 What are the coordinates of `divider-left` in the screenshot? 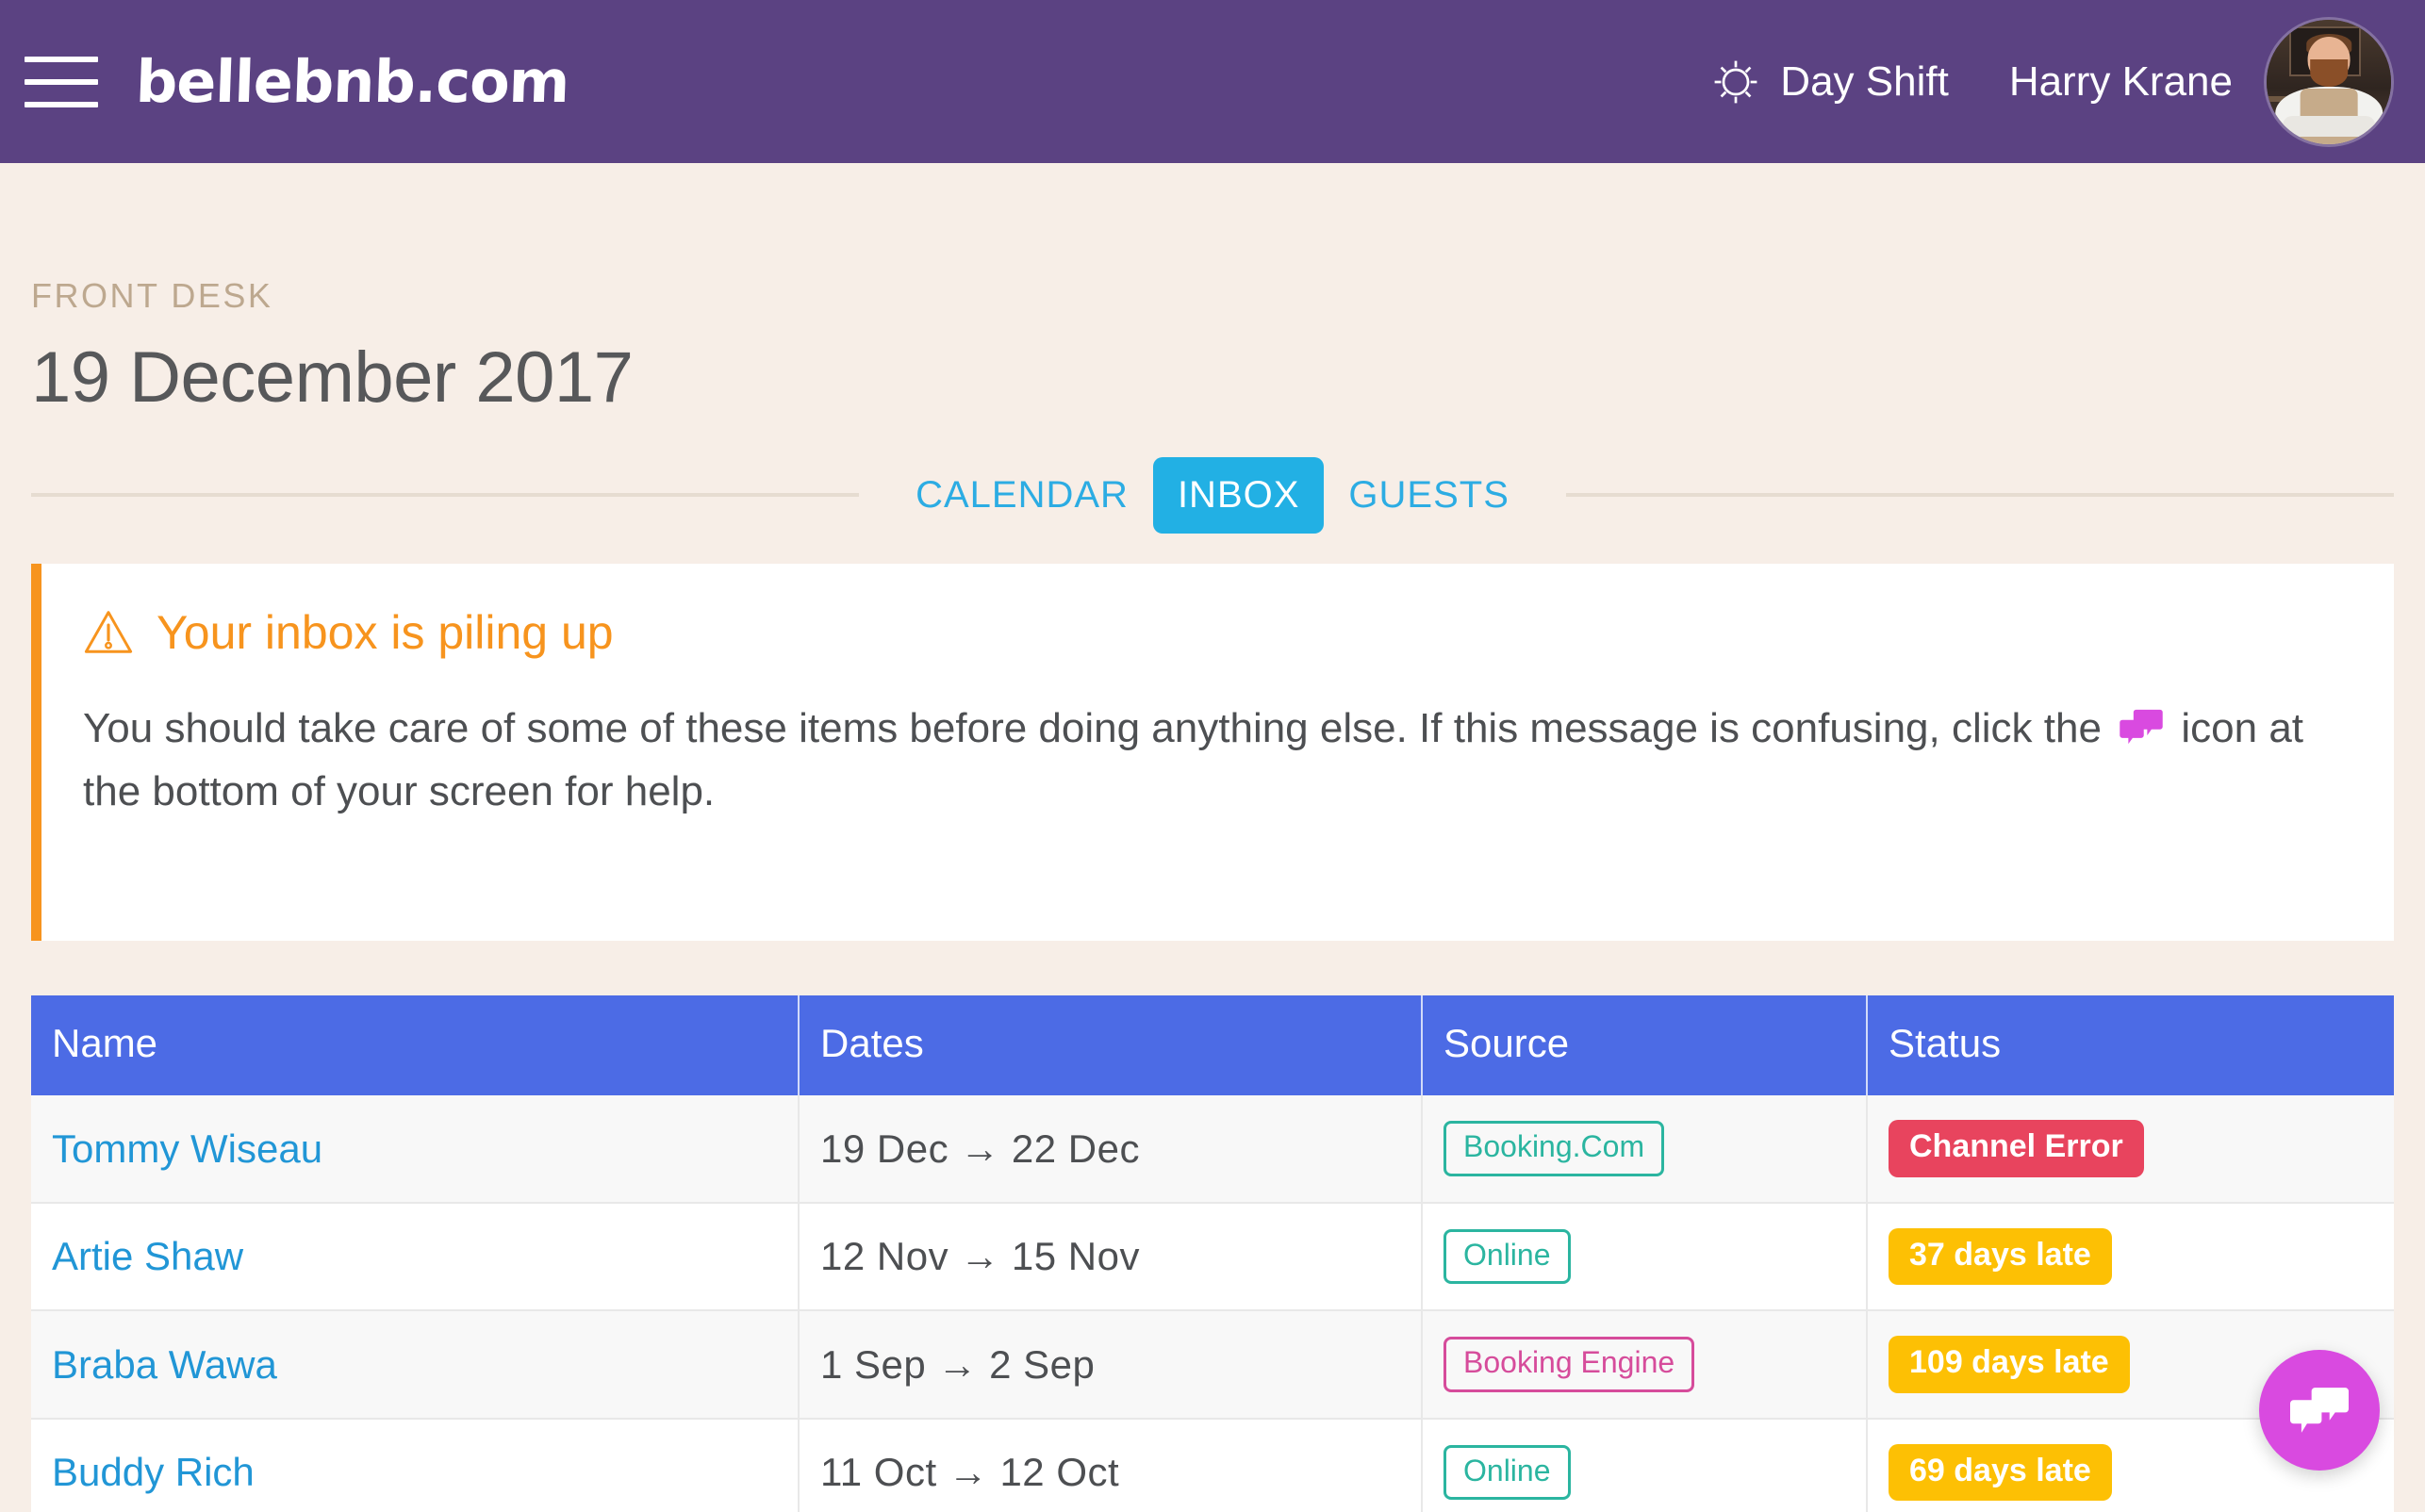 It's located at (445, 495).